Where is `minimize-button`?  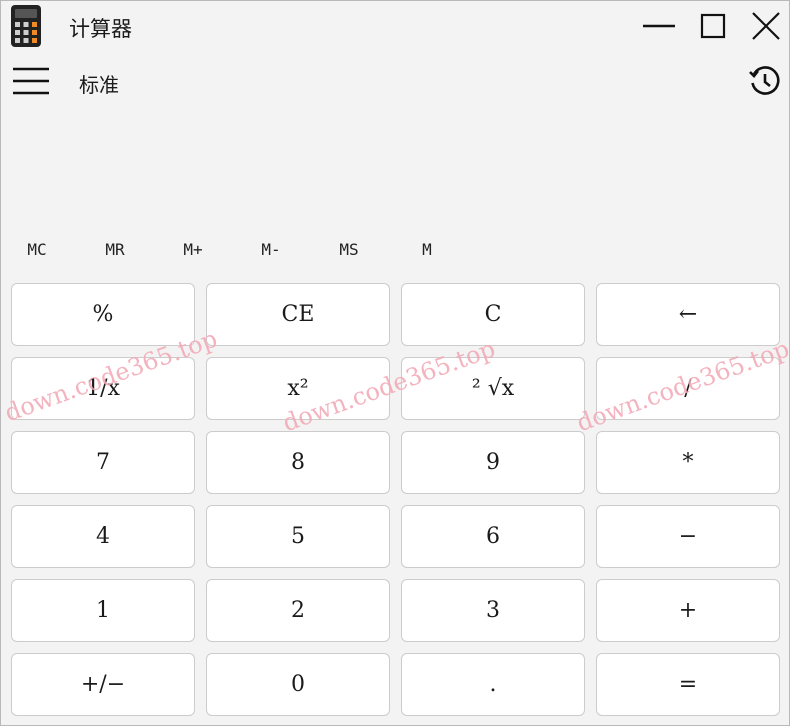 minimize-button is located at coordinates (659, 26).